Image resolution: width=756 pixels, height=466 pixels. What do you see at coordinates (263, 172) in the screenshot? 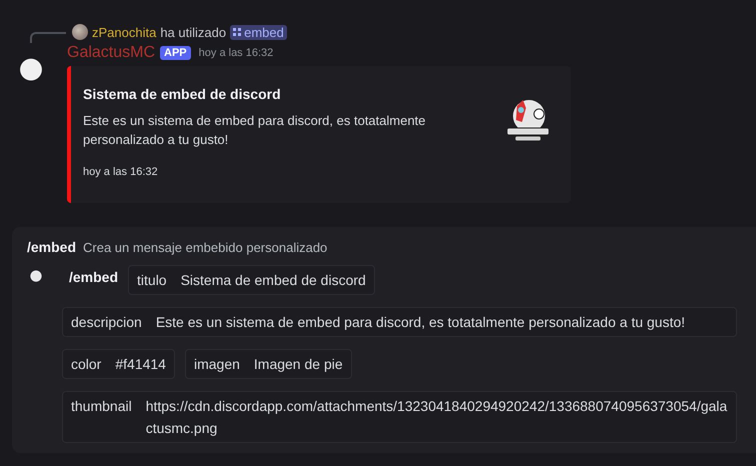
I see `embed-footer: hoy a las 16:32` at bounding box center [263, 172].